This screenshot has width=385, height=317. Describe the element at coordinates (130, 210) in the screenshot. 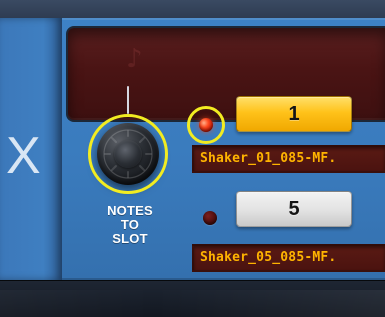

I see `knob-label-line-1: NOTES` at that location.